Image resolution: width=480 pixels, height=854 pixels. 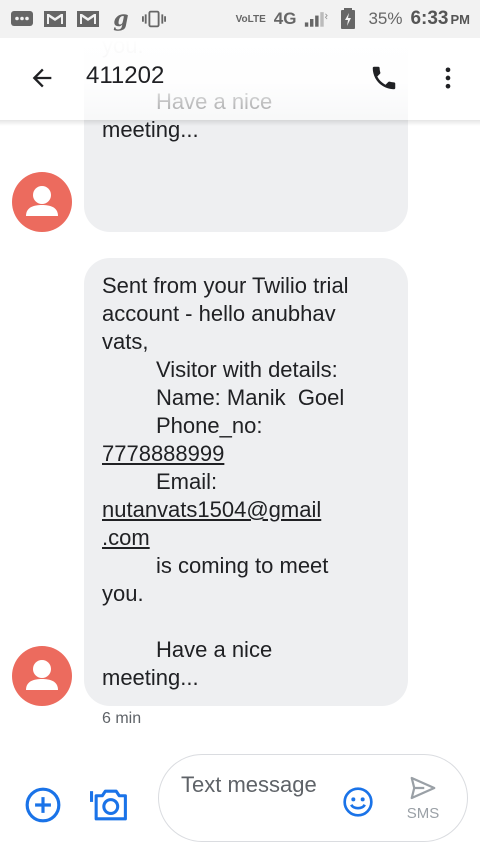 I want to click on send-button: SMS, so click(x=423, y=804).